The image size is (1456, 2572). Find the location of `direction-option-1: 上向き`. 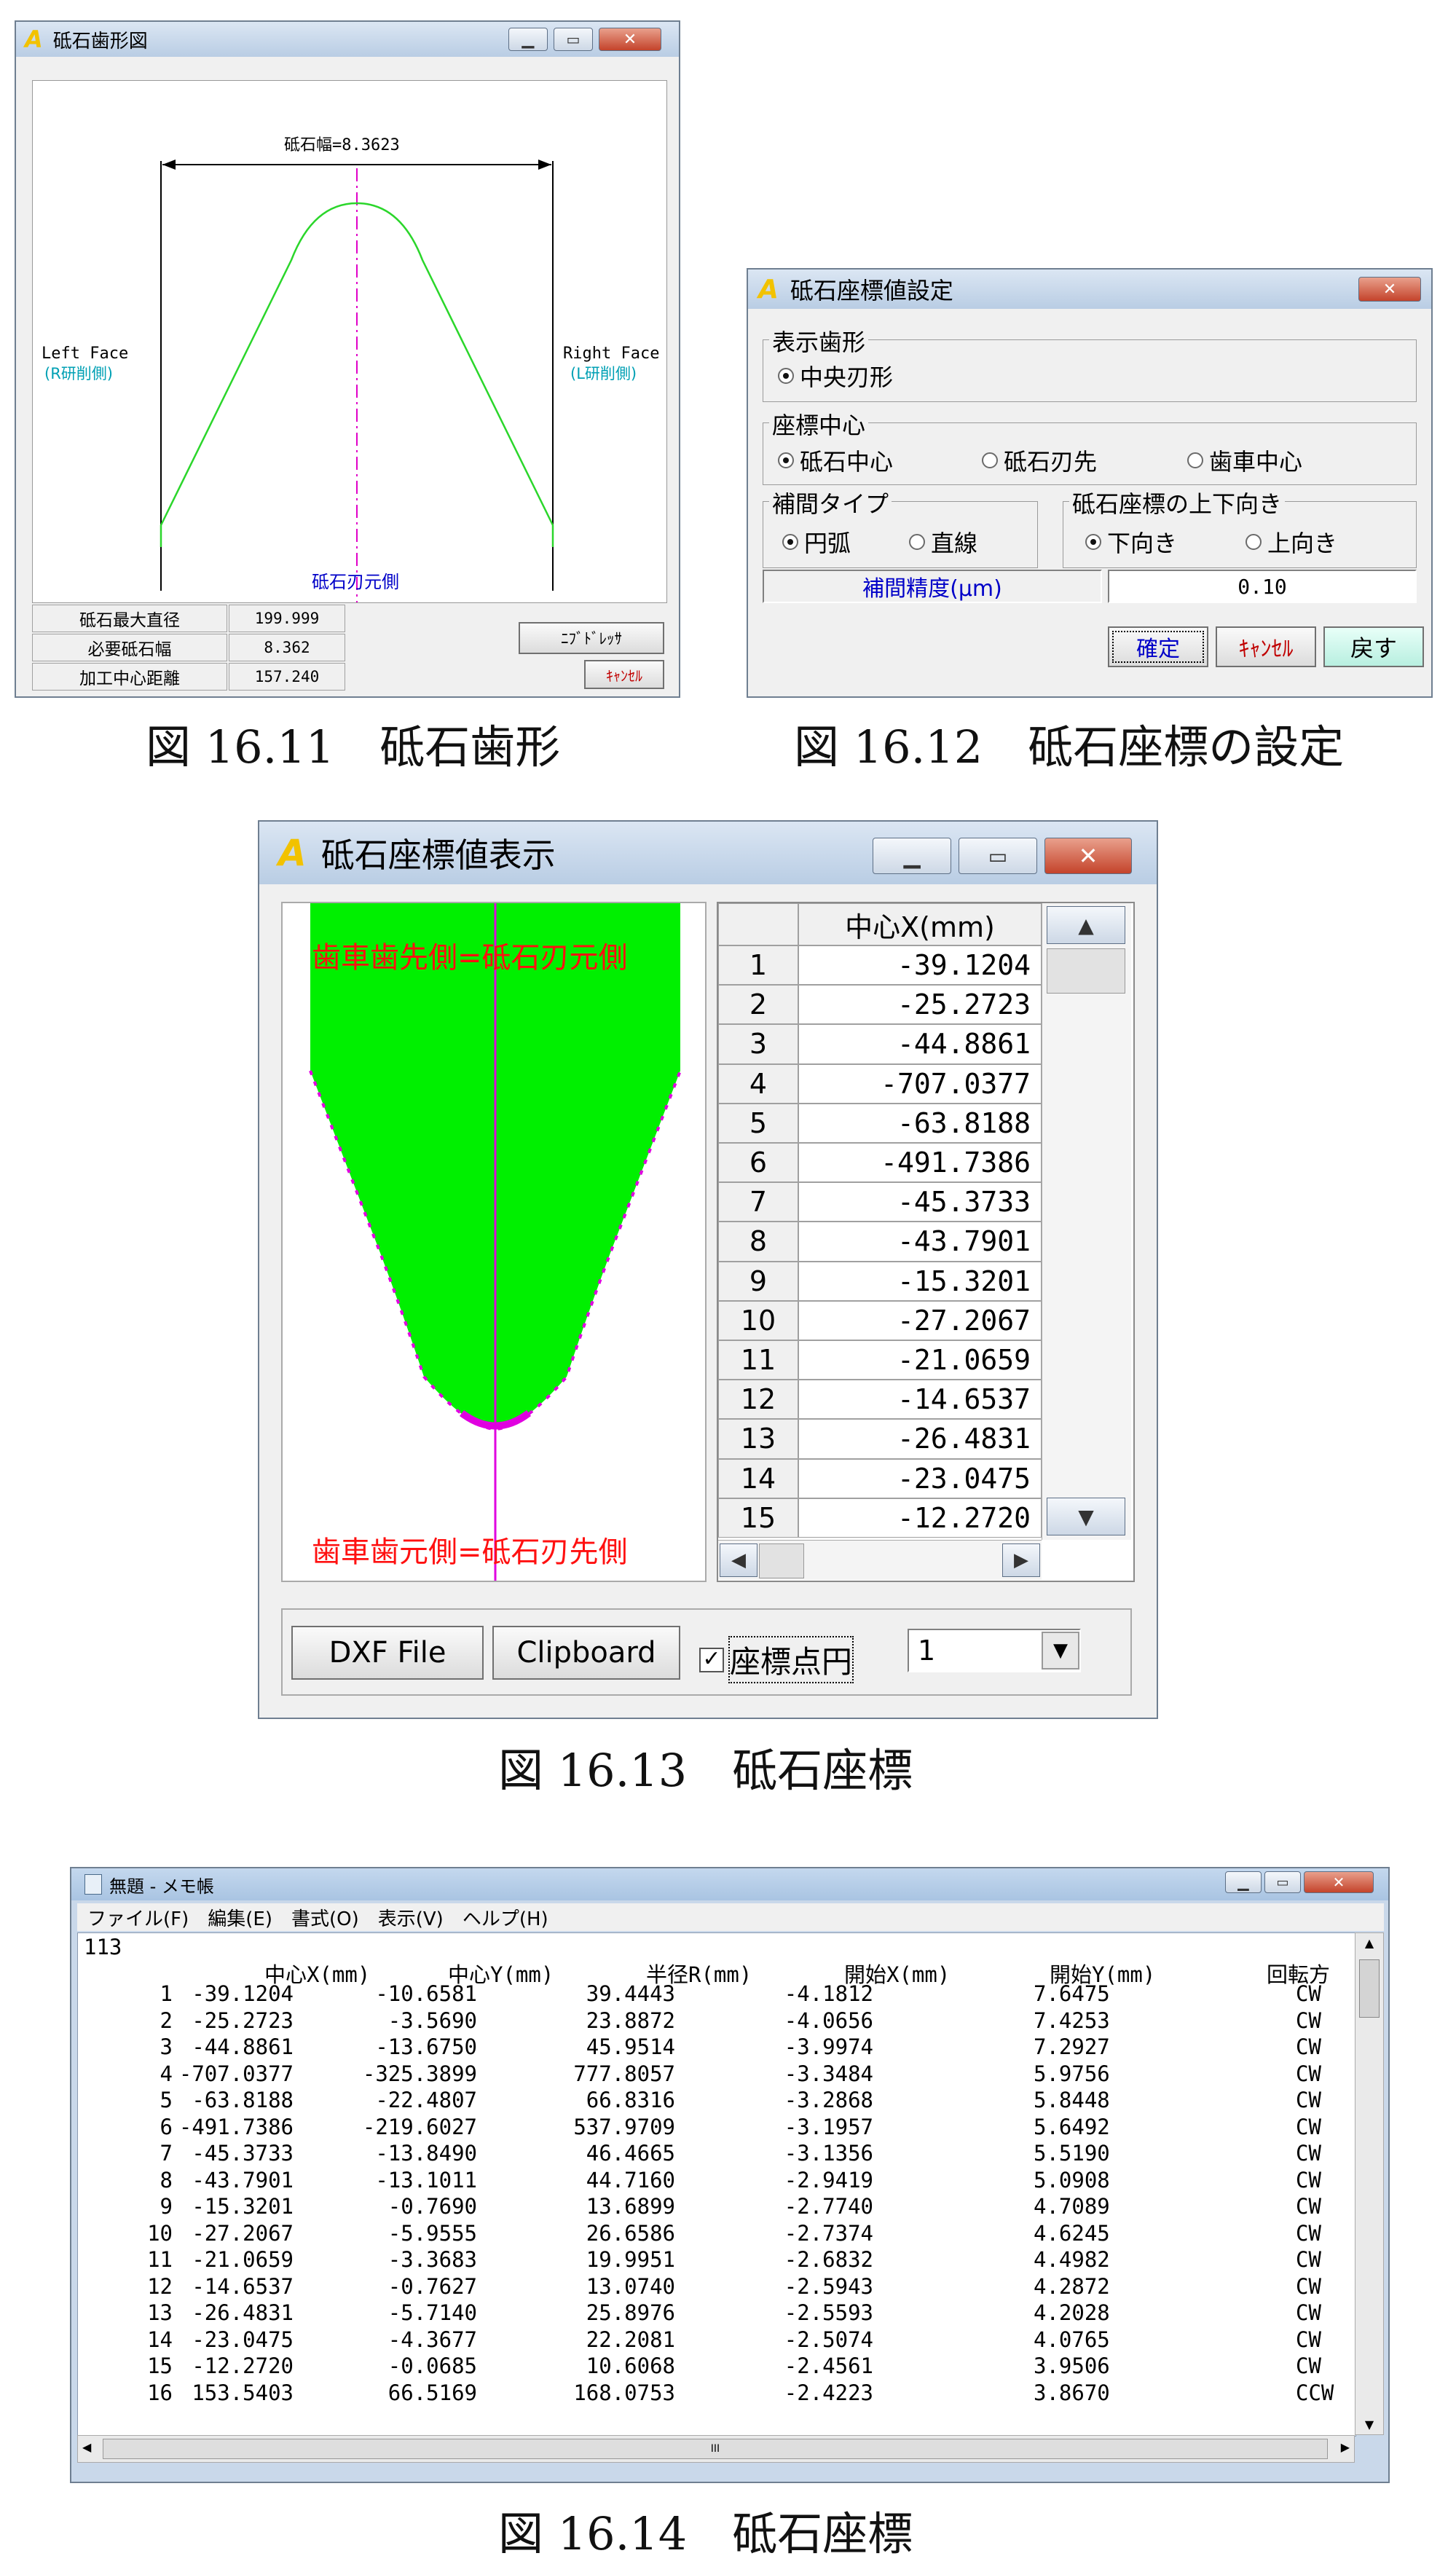

direction-option-1: 上向き is located at coordinates (1291, 542).